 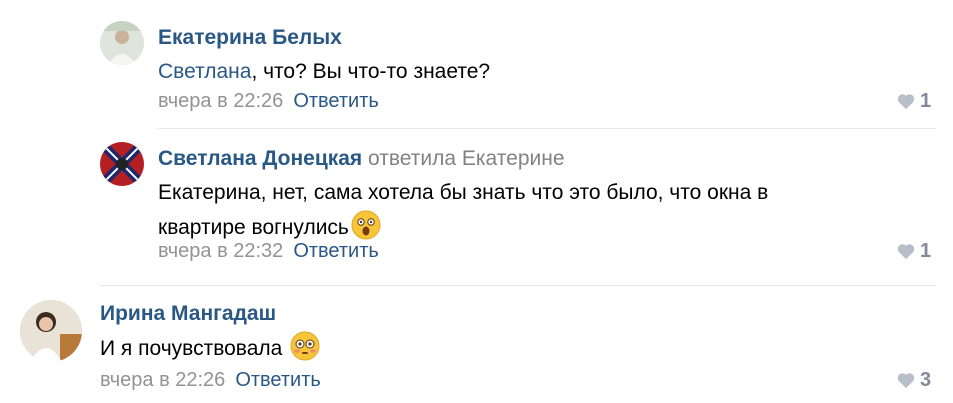 I want to click on reply-to-prefix: ответила, so click(x=412, y=158).